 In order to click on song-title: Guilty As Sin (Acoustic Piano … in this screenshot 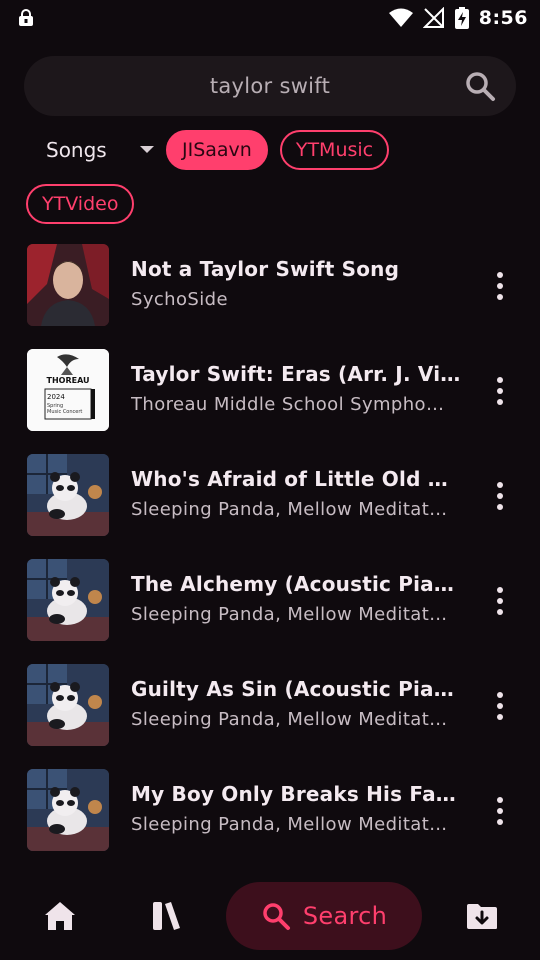, I will do `click(299, 689)`.